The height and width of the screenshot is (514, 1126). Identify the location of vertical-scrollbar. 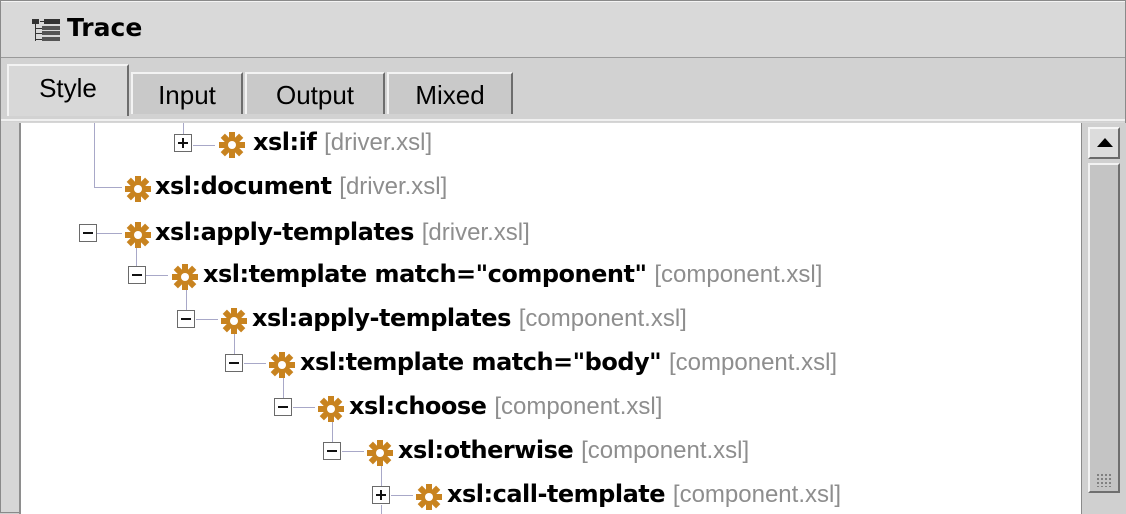
(1103, 318).